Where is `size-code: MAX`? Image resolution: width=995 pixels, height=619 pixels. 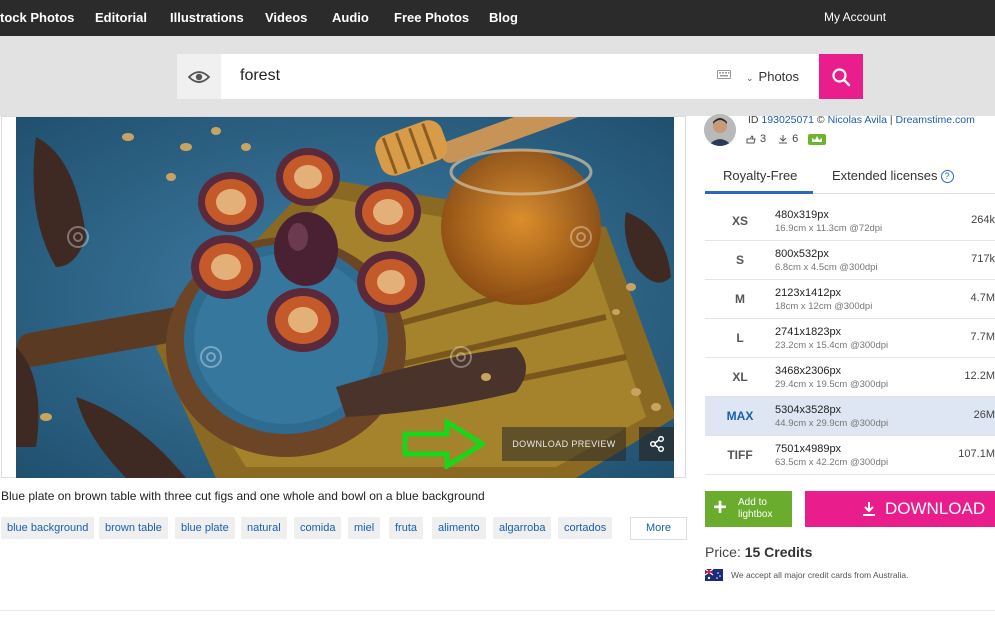 size-code: MAX is located at coordinates (740, 416).